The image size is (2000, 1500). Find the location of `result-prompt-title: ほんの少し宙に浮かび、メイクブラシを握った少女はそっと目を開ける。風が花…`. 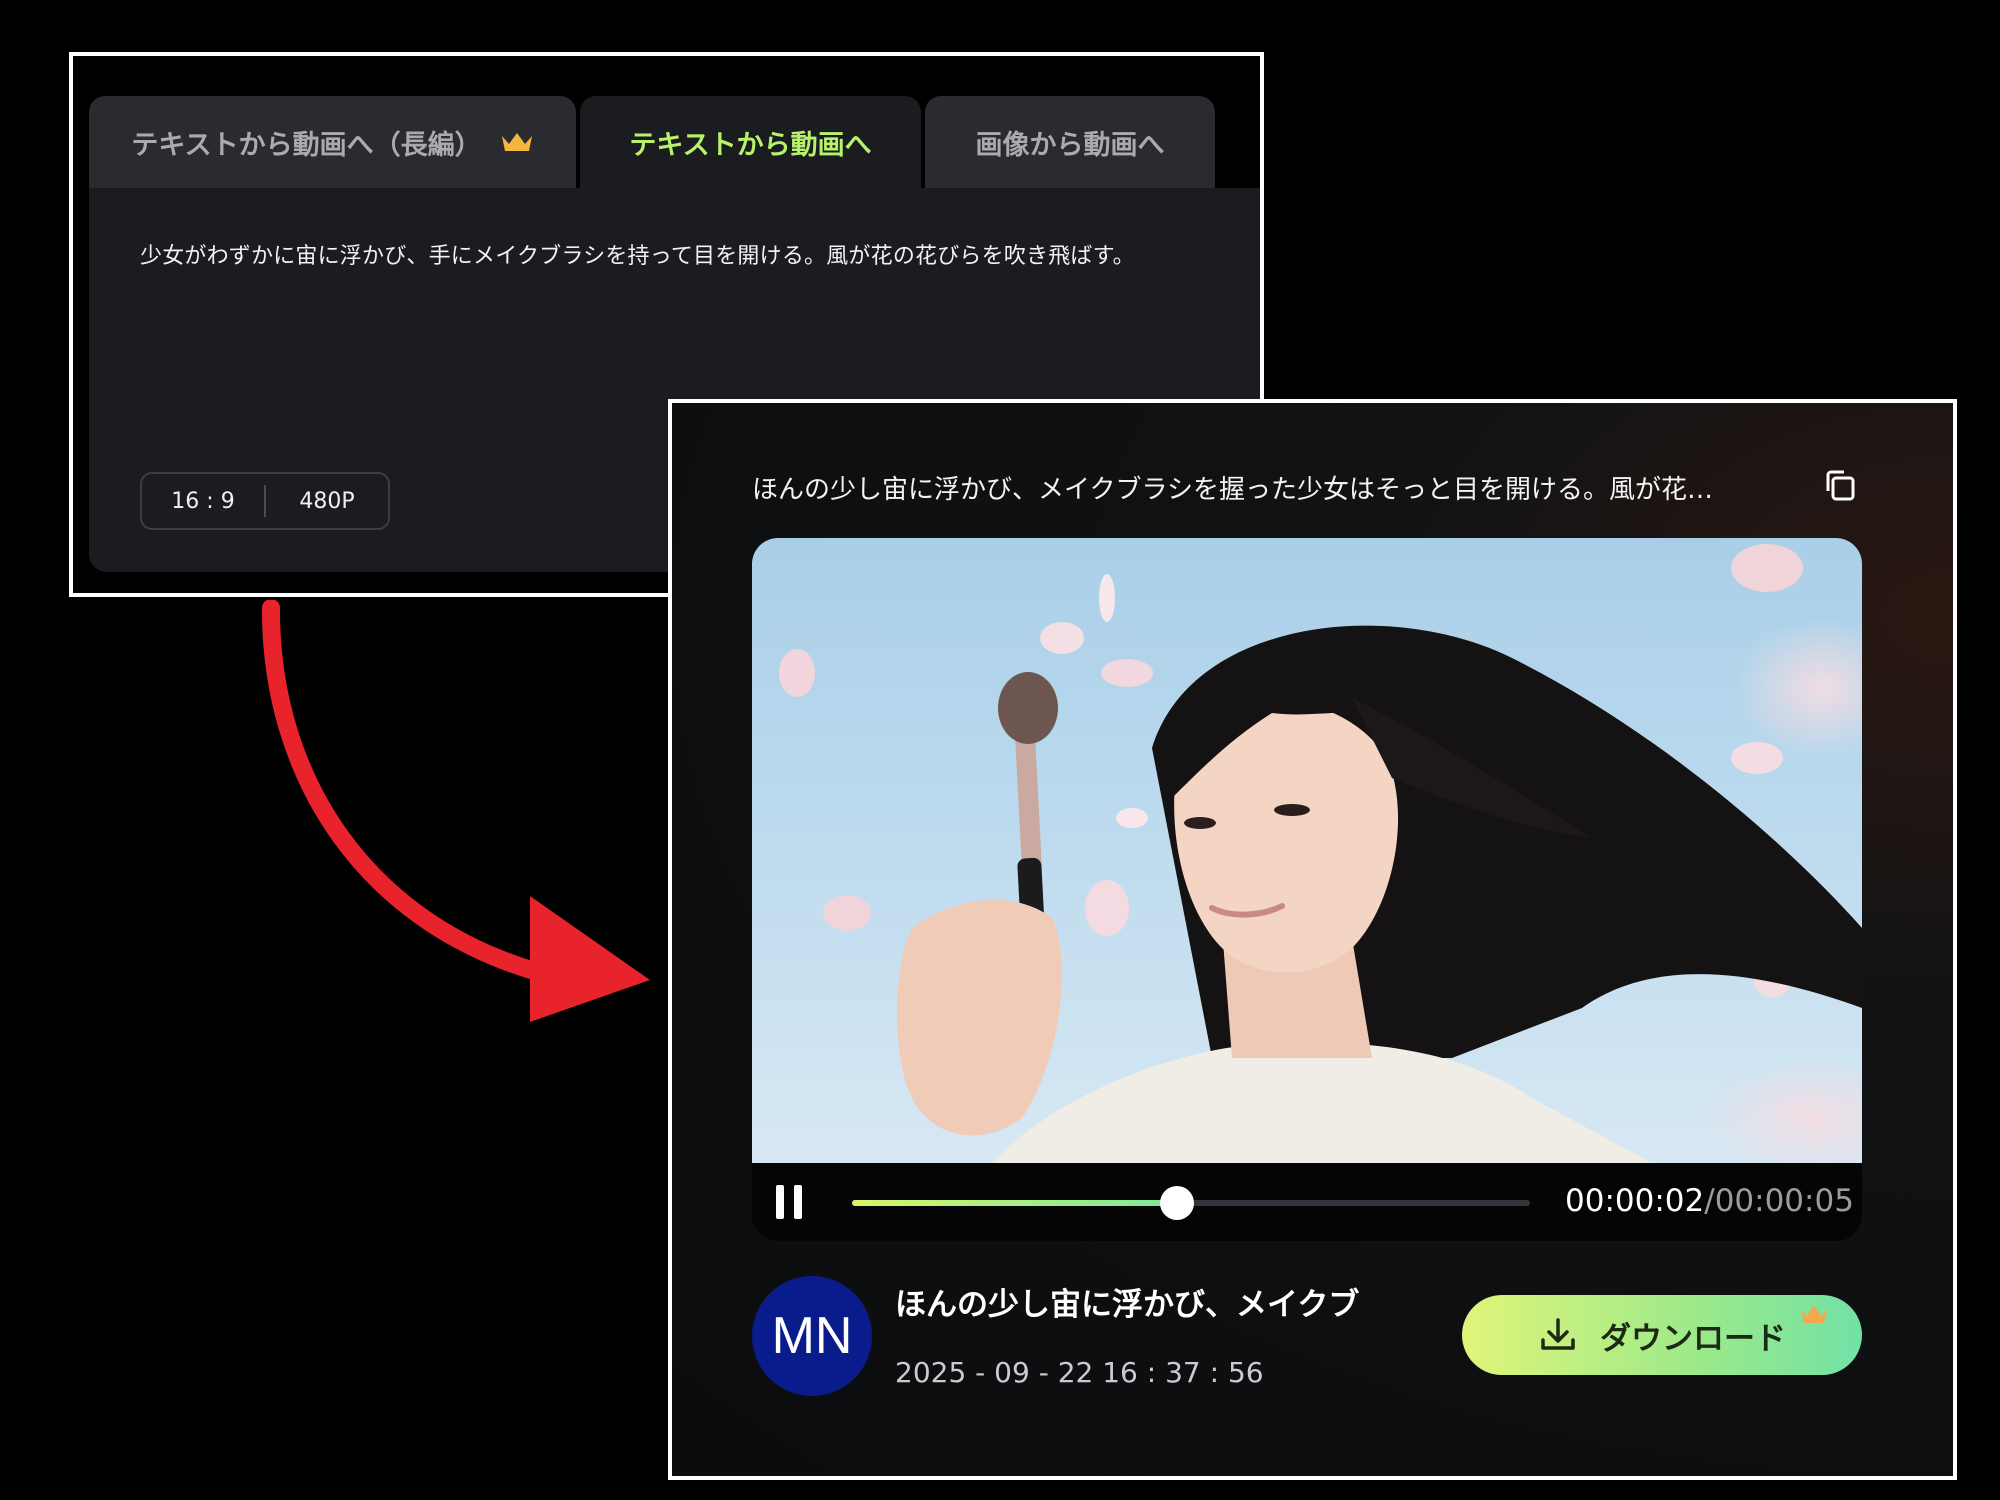

result-prompt-title: ほんの少し宙に浮かび、メイクブラシを握った少女はそっと目を開ける。風が花… is located at coordinates (1232, 490).